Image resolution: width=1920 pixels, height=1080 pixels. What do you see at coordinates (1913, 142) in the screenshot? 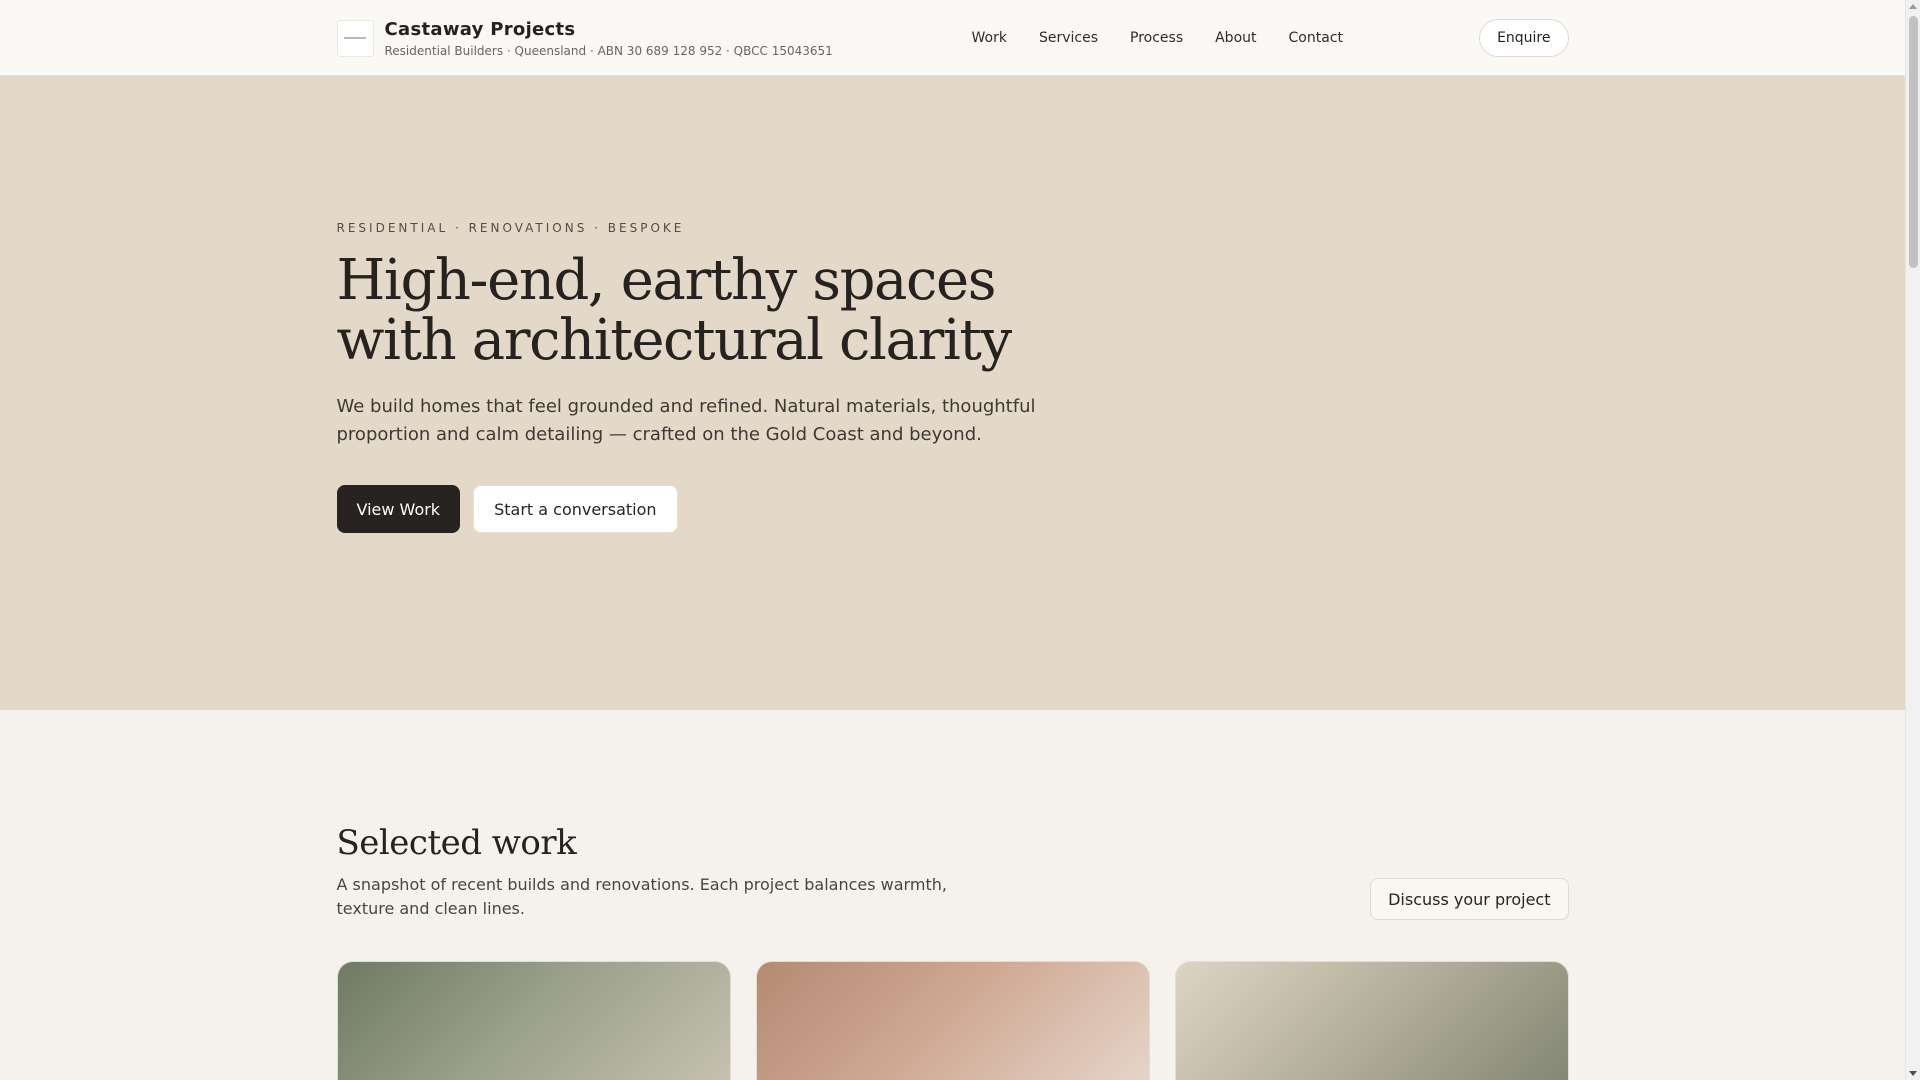
I see `scrollbar-thumb` at bounding box center [1913, 142].